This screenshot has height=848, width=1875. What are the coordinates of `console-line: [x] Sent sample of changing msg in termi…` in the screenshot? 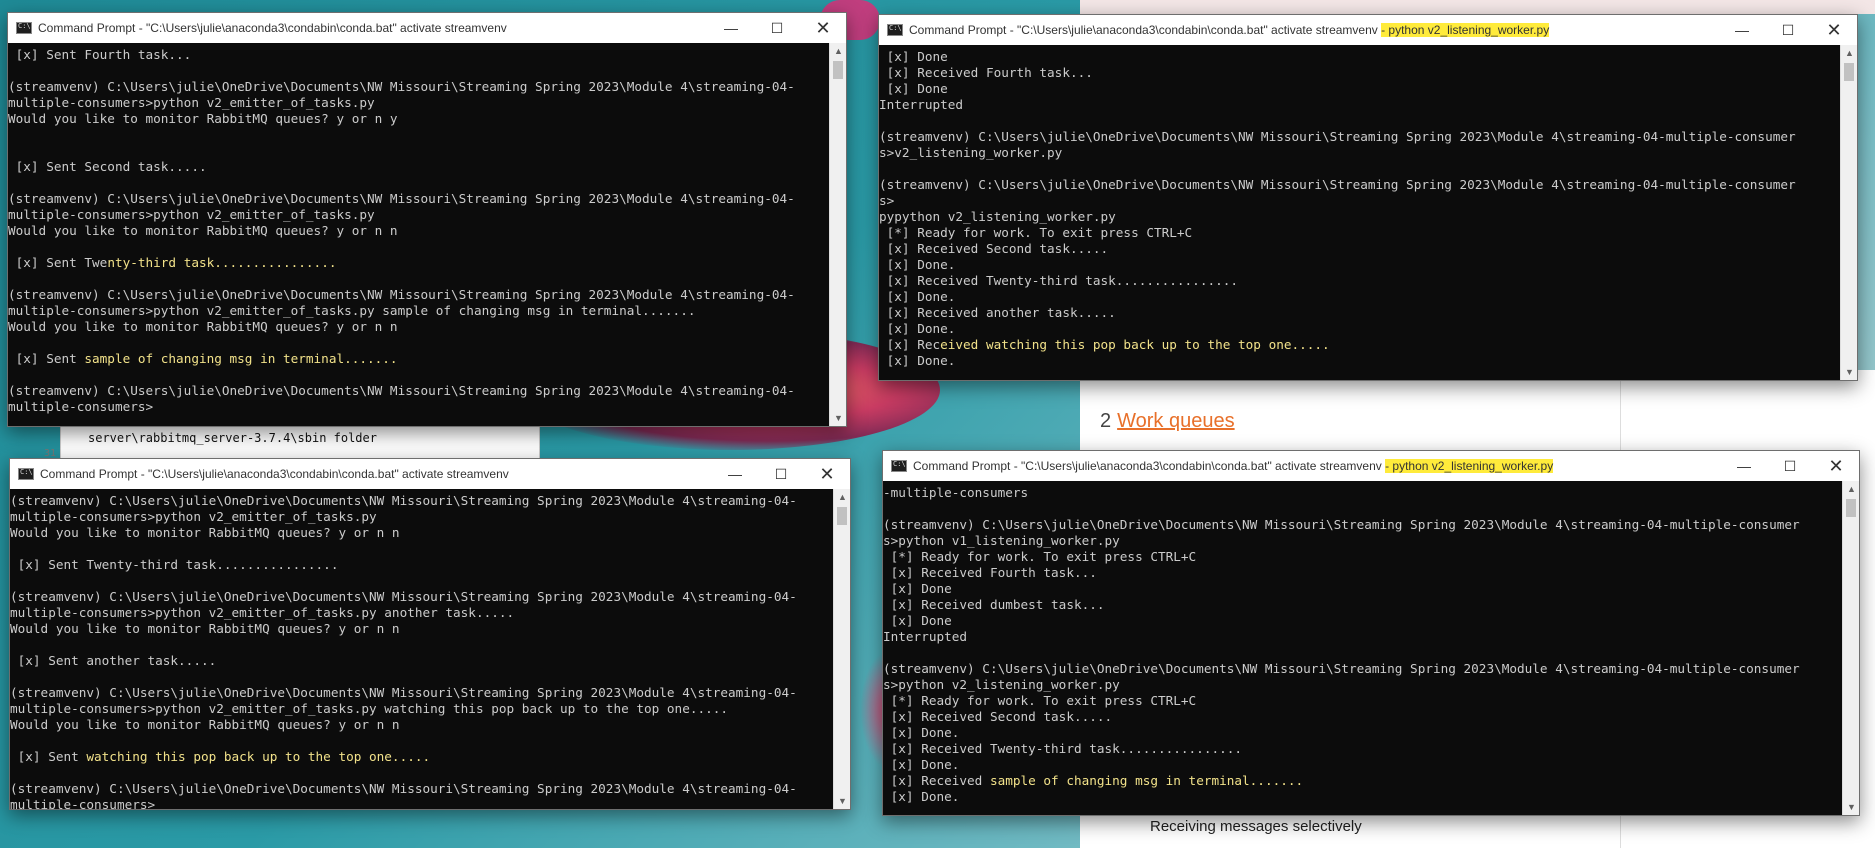 It's located at (418, 359).